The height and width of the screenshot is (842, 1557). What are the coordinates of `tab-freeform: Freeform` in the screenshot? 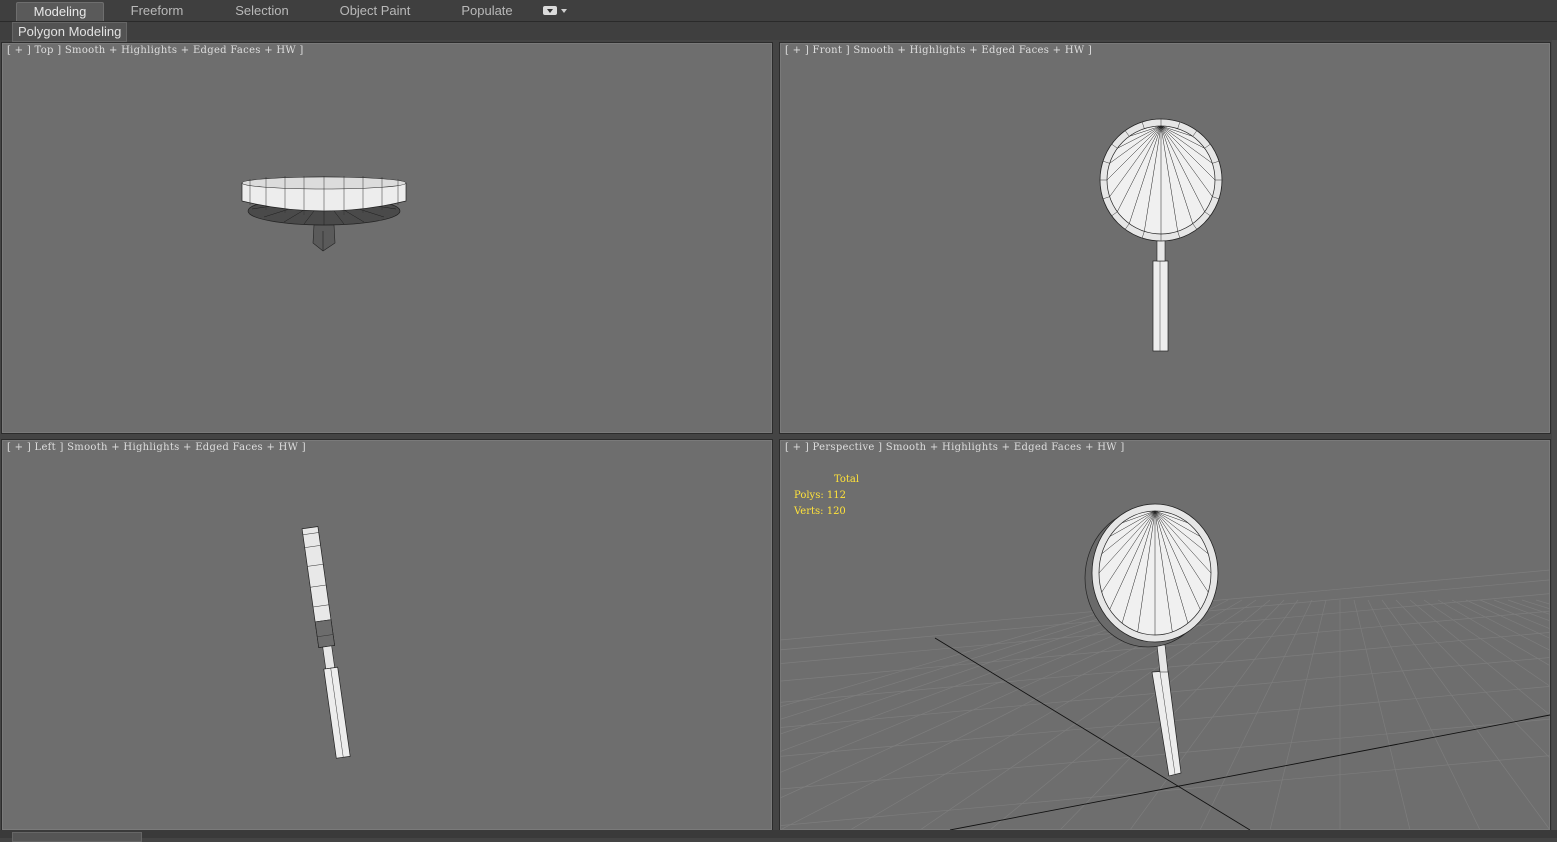 It's located at (157, 11).